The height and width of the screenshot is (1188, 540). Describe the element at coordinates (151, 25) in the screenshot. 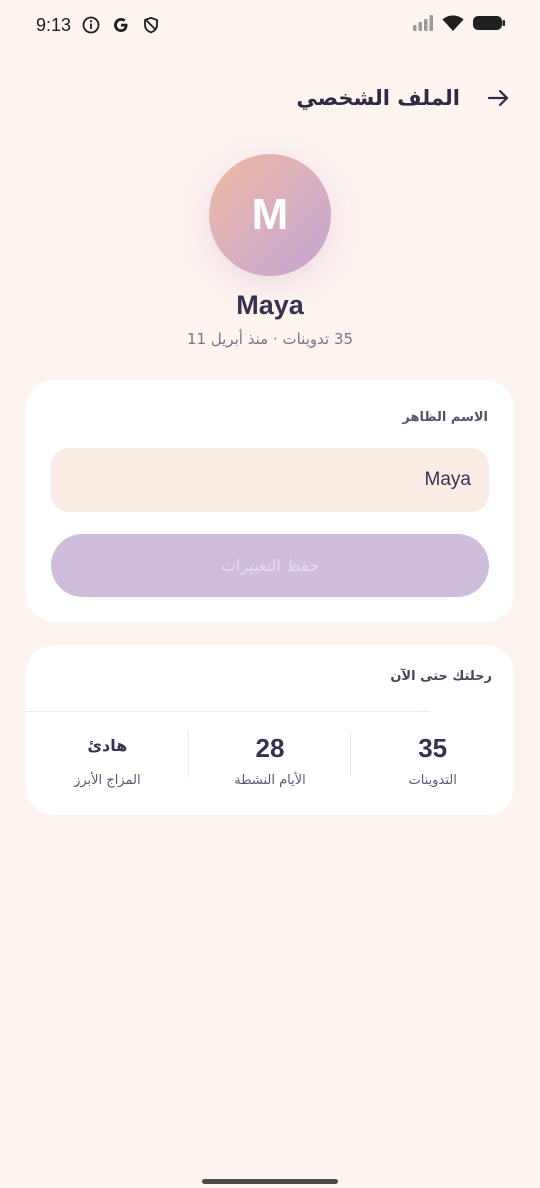

I see `shield-icon` at that location.